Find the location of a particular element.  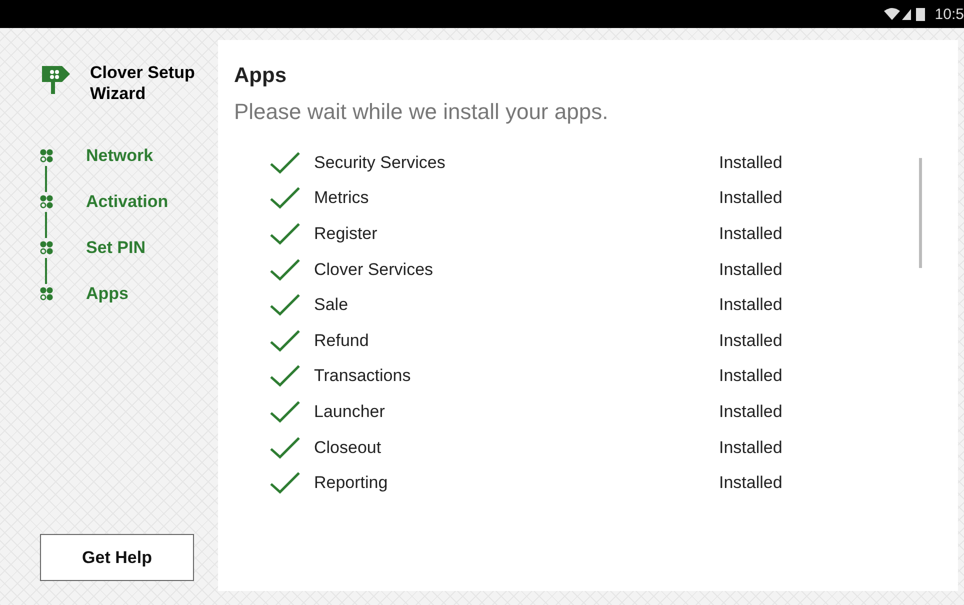

app-name: Reporting is located at coordinates (351, 483).